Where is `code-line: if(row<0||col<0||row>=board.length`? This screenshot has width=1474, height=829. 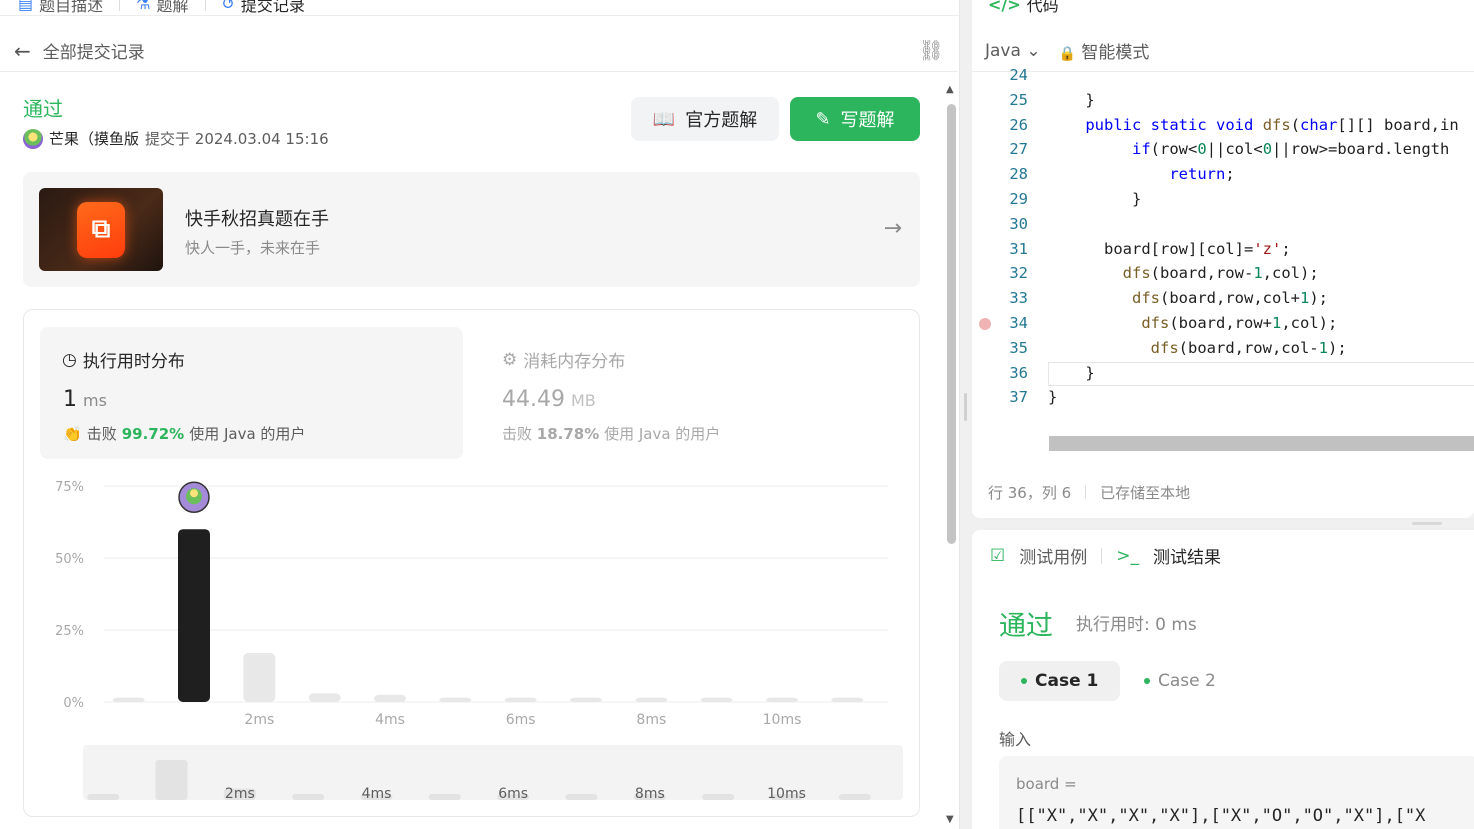
code-line: if(row<0||col<0||row>=board.length is located at coordinates (1248, 149).